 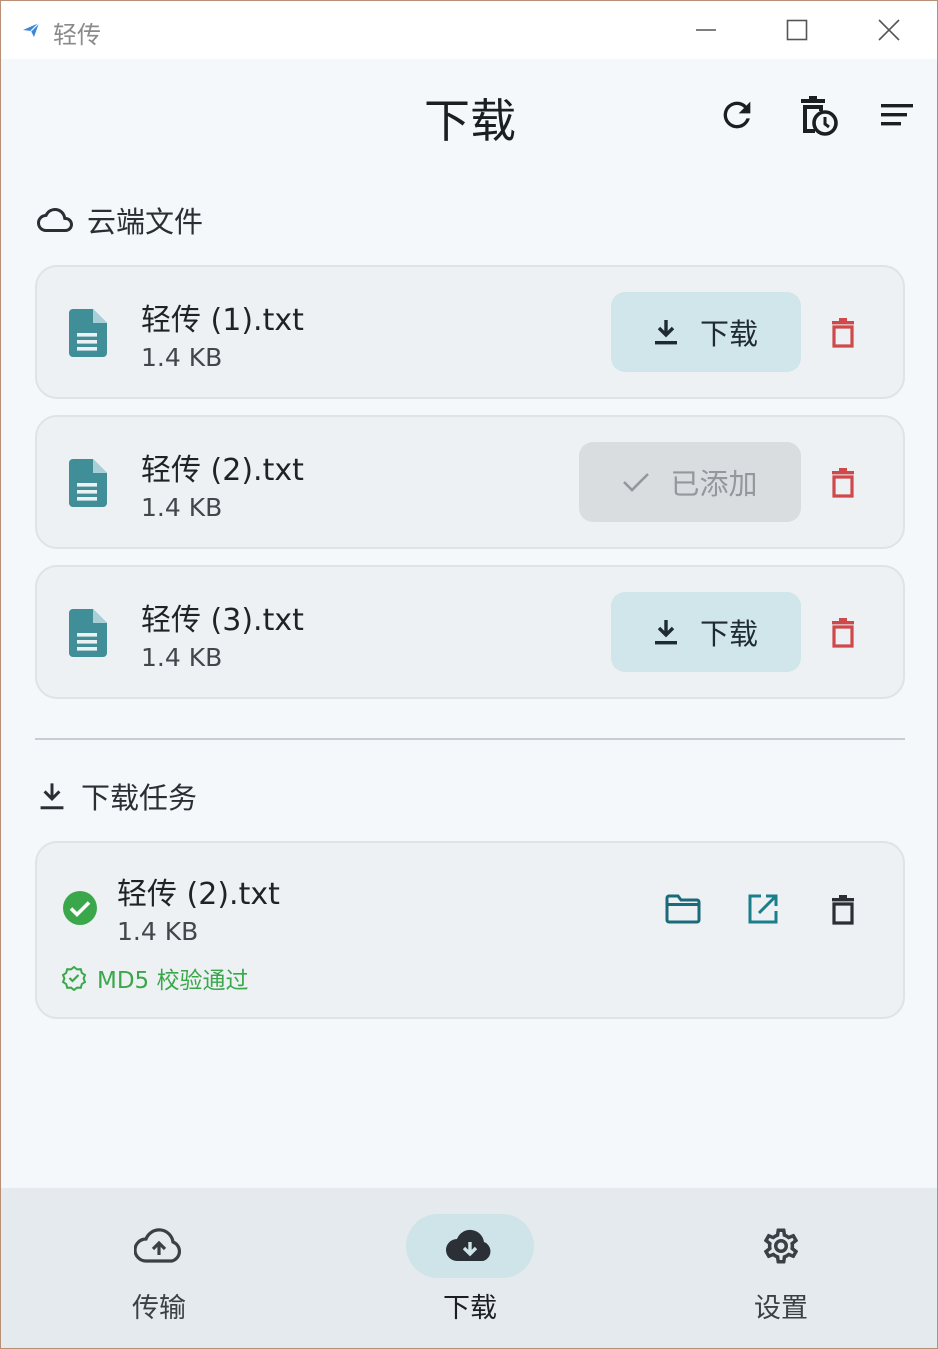 What do you see at coordinates (469, 30) in the screenshot?
I see `title-bar: 轻传` at bounding box center [469, 30].